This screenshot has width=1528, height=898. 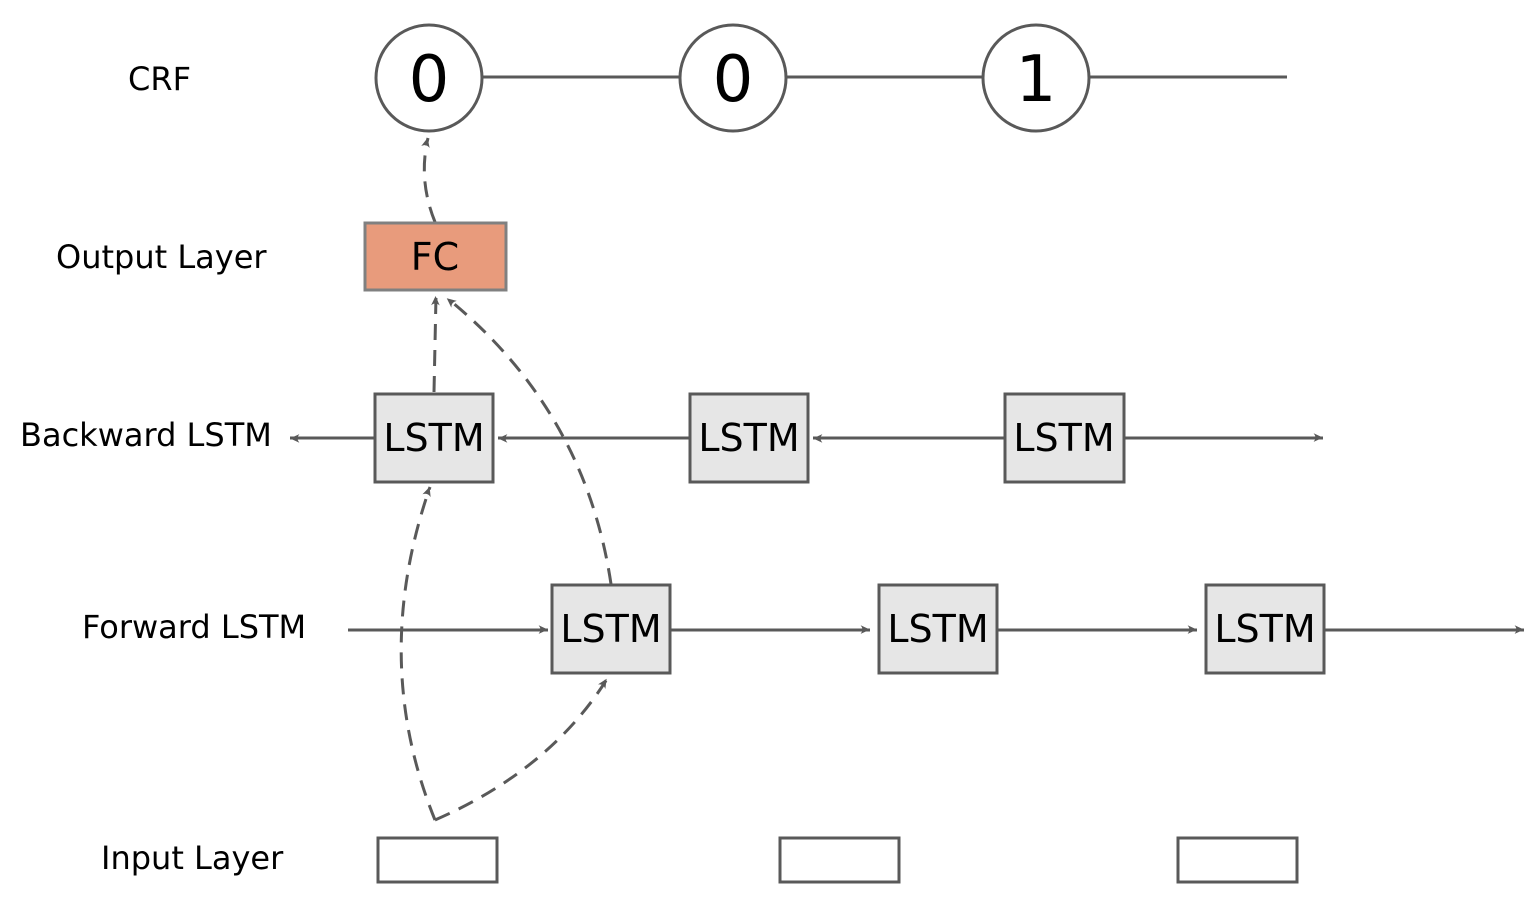 I want to click on label-output-layer: Output Layer, so click(x=161, y=257).